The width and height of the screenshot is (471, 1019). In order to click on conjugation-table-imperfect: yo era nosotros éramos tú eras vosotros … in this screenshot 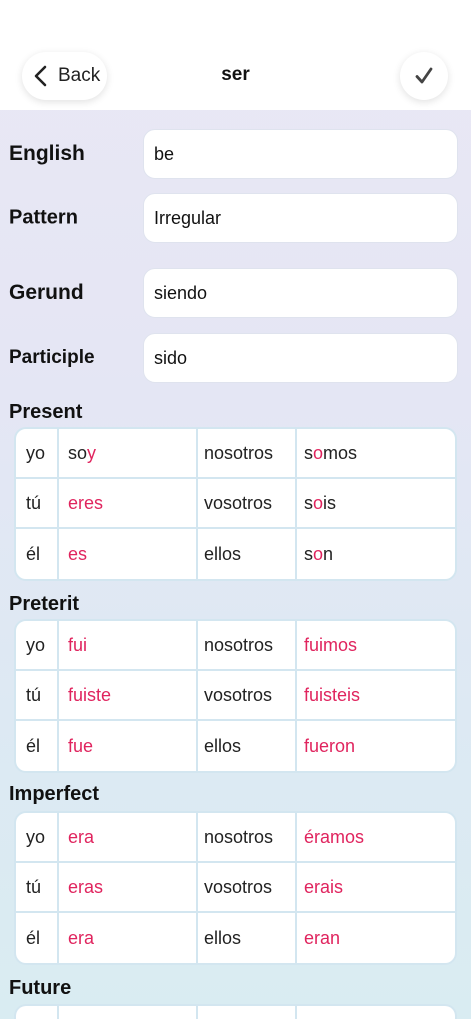, I will do `click(235, 888)`.